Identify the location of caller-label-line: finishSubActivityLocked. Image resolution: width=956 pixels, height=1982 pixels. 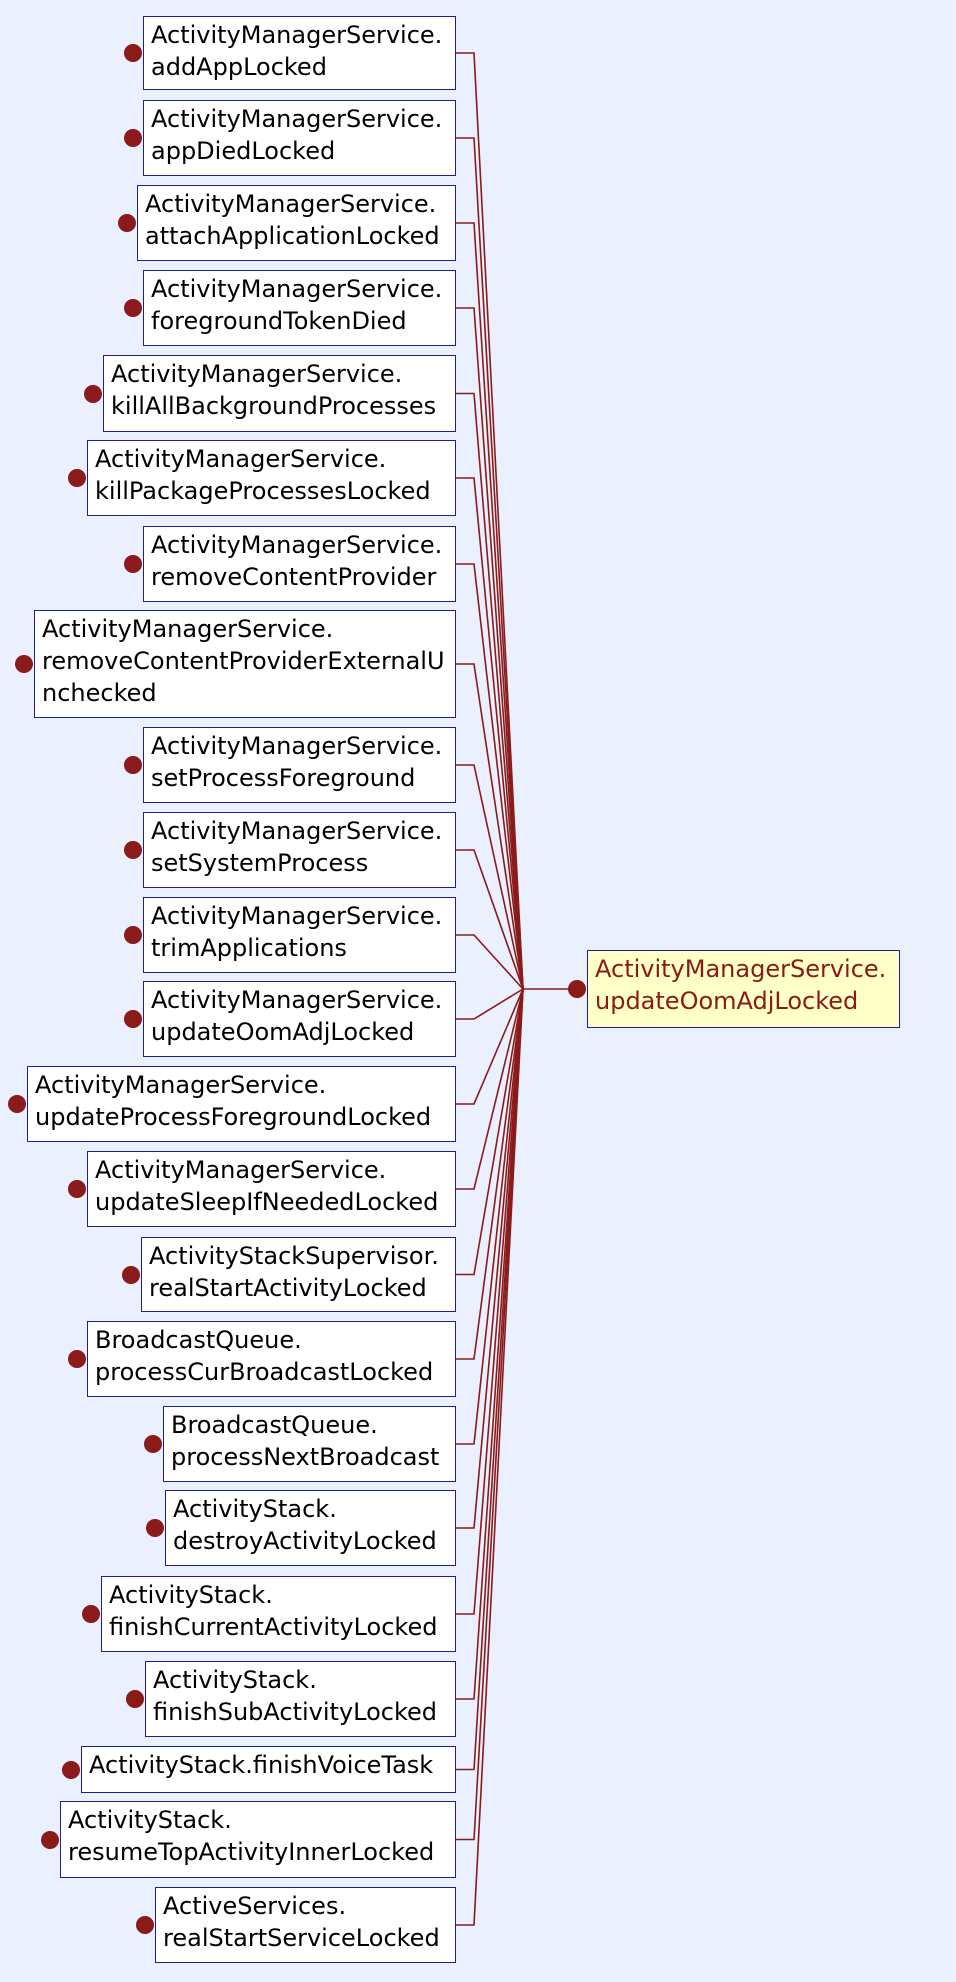
(295, 1712).